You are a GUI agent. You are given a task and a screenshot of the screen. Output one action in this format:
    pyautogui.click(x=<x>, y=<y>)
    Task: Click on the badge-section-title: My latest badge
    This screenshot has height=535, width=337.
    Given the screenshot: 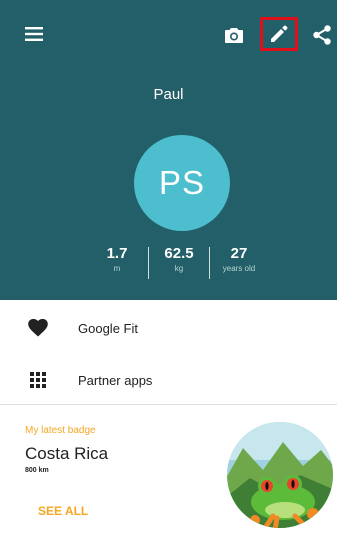 What is the action you would take?
    pyautogui.click(x=60, y=430)
    